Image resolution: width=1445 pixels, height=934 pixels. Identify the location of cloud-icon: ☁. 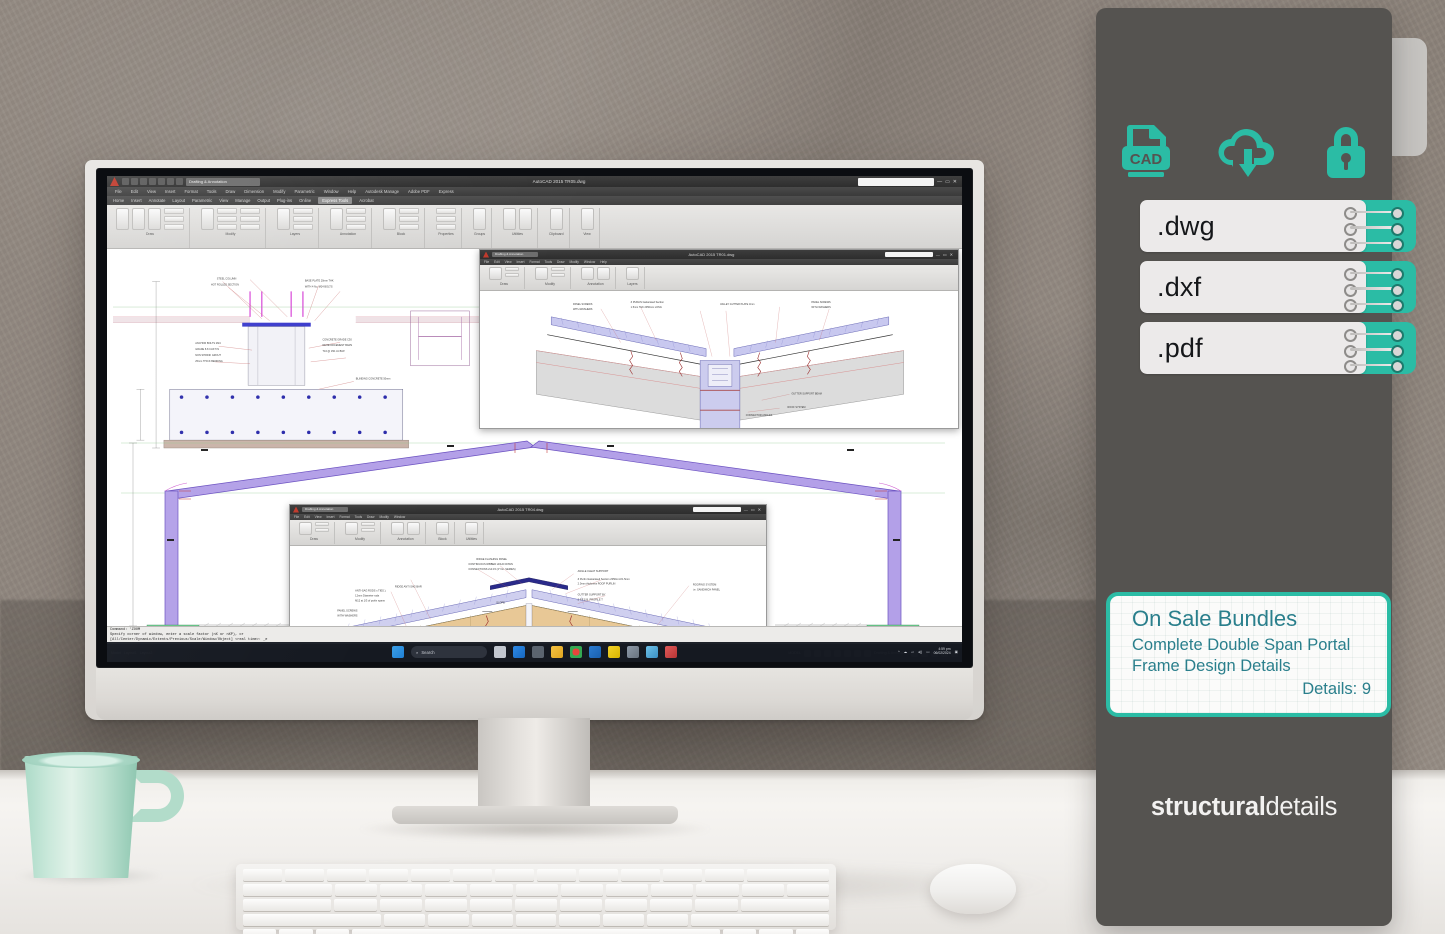
(906, 652).